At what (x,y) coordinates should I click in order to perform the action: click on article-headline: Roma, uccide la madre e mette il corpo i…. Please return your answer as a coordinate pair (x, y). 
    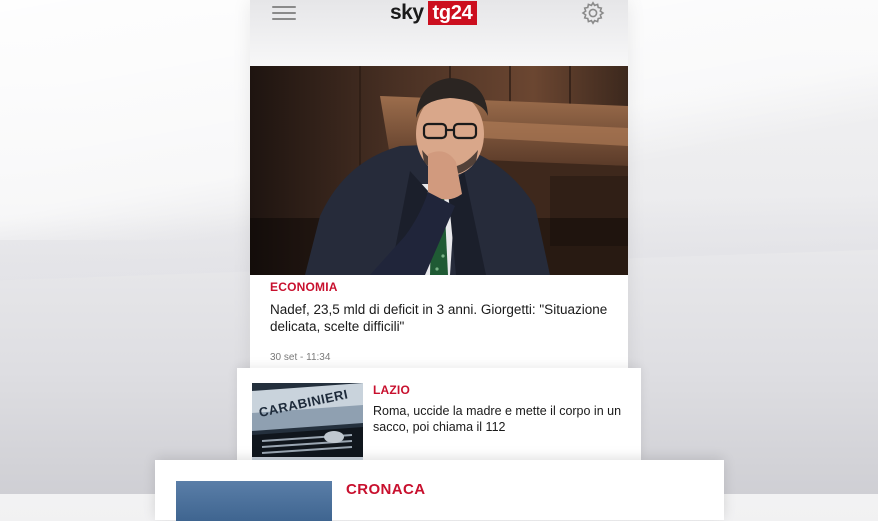
    Looking at the image, I should click on (504, 419).